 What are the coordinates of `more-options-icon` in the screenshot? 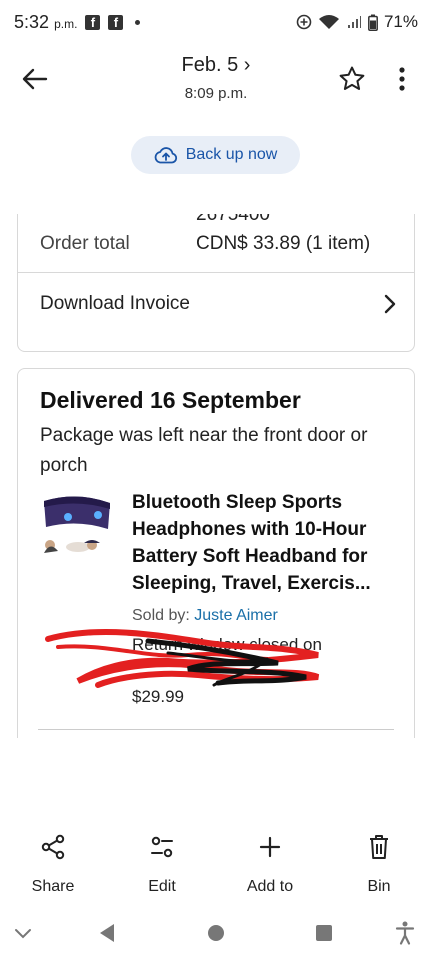 It's located at (402, 79).